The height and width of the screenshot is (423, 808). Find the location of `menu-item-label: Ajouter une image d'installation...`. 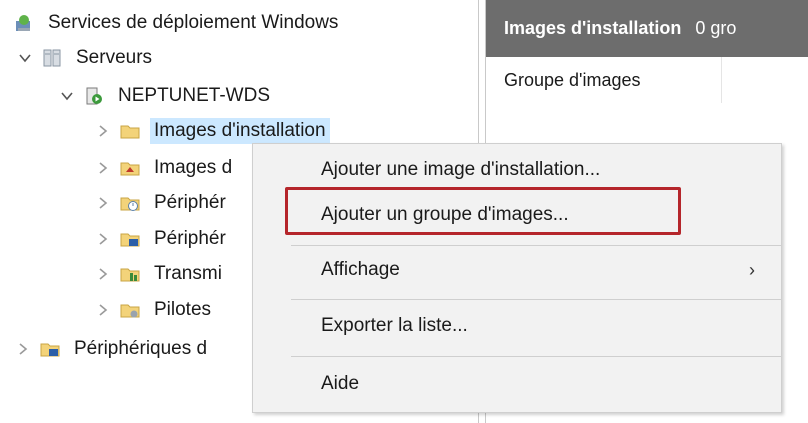

menu-item-label: Ajouter une image d'installation... is located at coordinates (461, 169).